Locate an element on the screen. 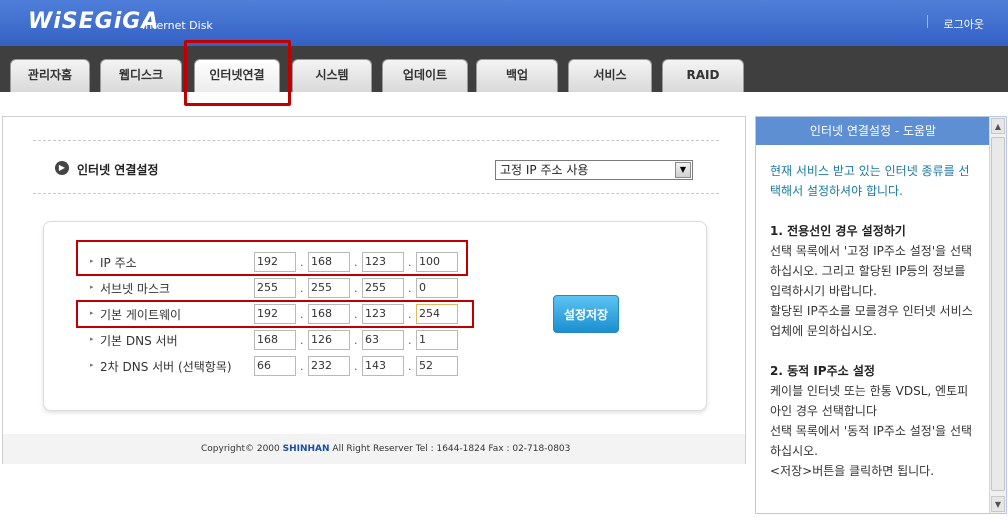 This screenshot has width=1008, height=532. scroll-up-icon: ▲ is located at coordinates (998, 126).